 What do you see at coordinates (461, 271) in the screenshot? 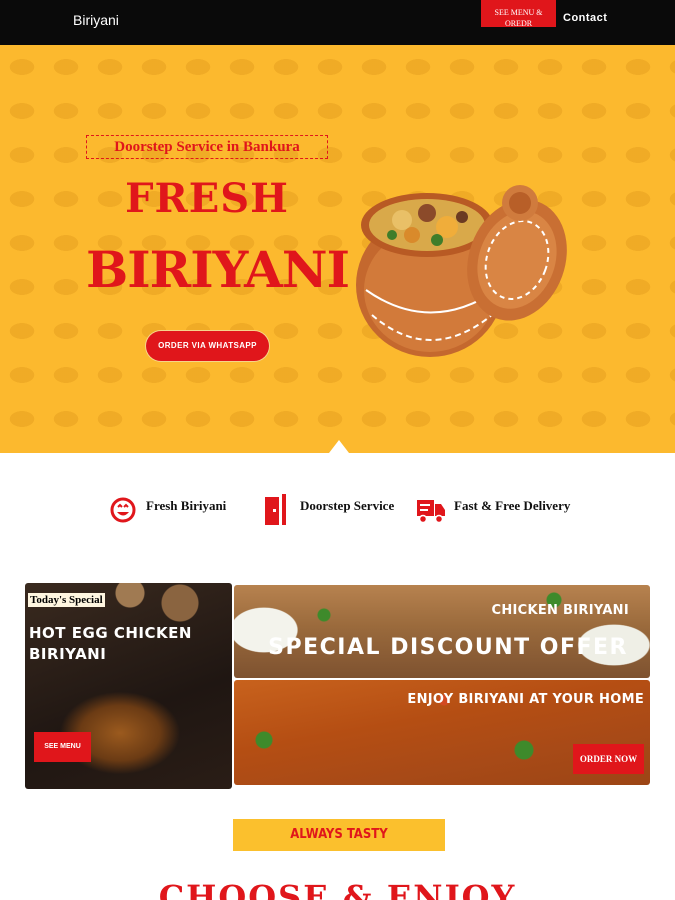
I see `biriyani-pot-image` at bounding box center [461, 271].